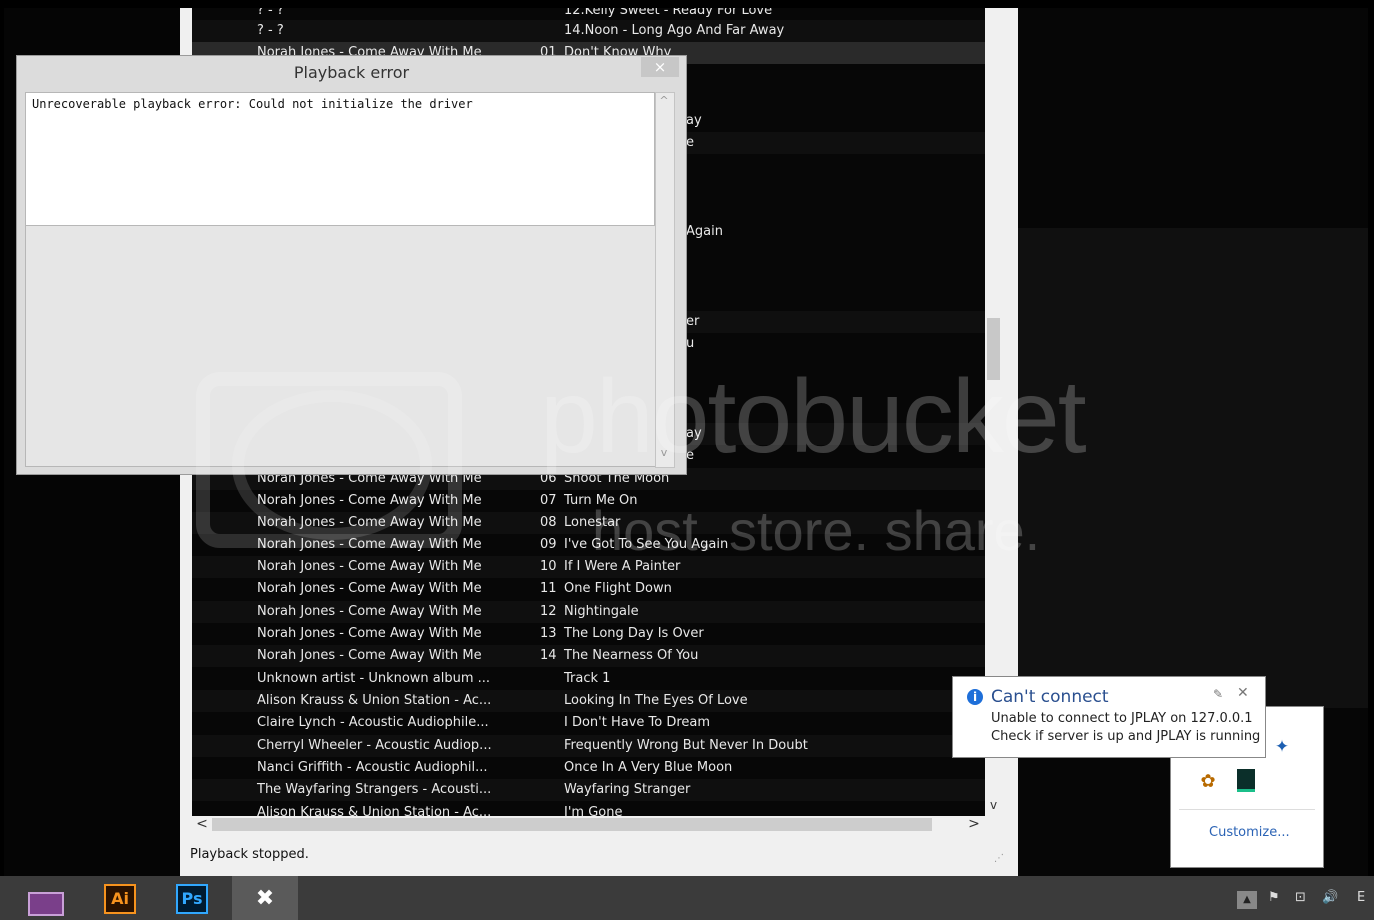 This screenshot has height=920, width=1374. What do you see at coordinates (1243, 693) in the screenshot?
I see `close-icon: ✕` at bounding box center [1243, 693].